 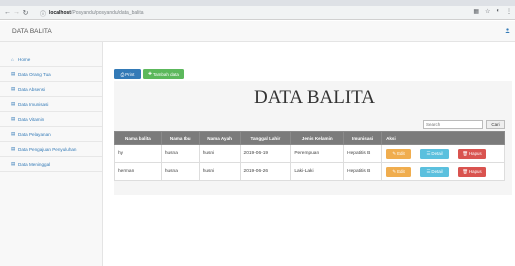 I want to click on back-arrow-icon: ←, so click(x=7, y=13).